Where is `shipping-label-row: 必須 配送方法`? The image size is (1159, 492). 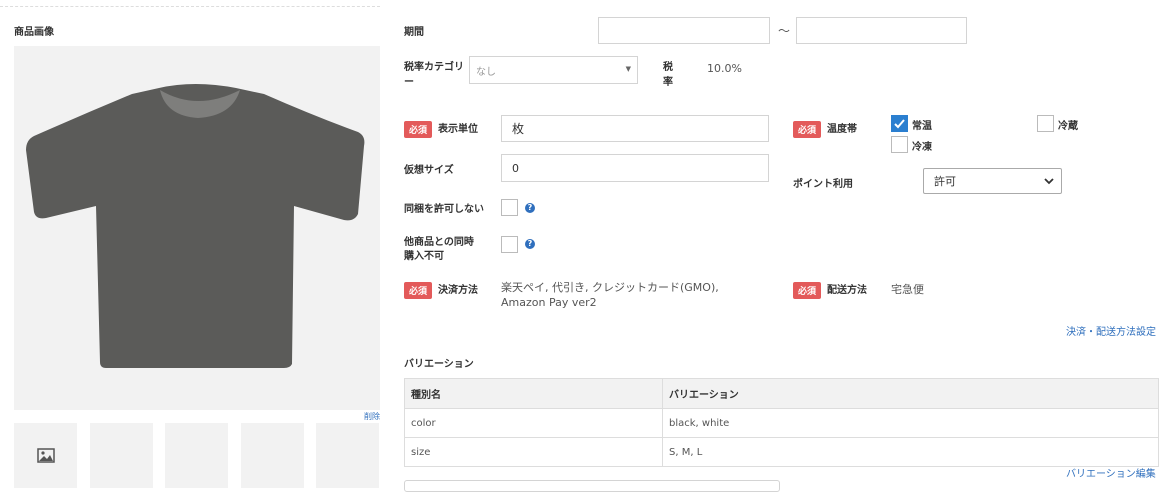
shipping-label-row: 必須 配送方法 is located at coordinates (830, 290).